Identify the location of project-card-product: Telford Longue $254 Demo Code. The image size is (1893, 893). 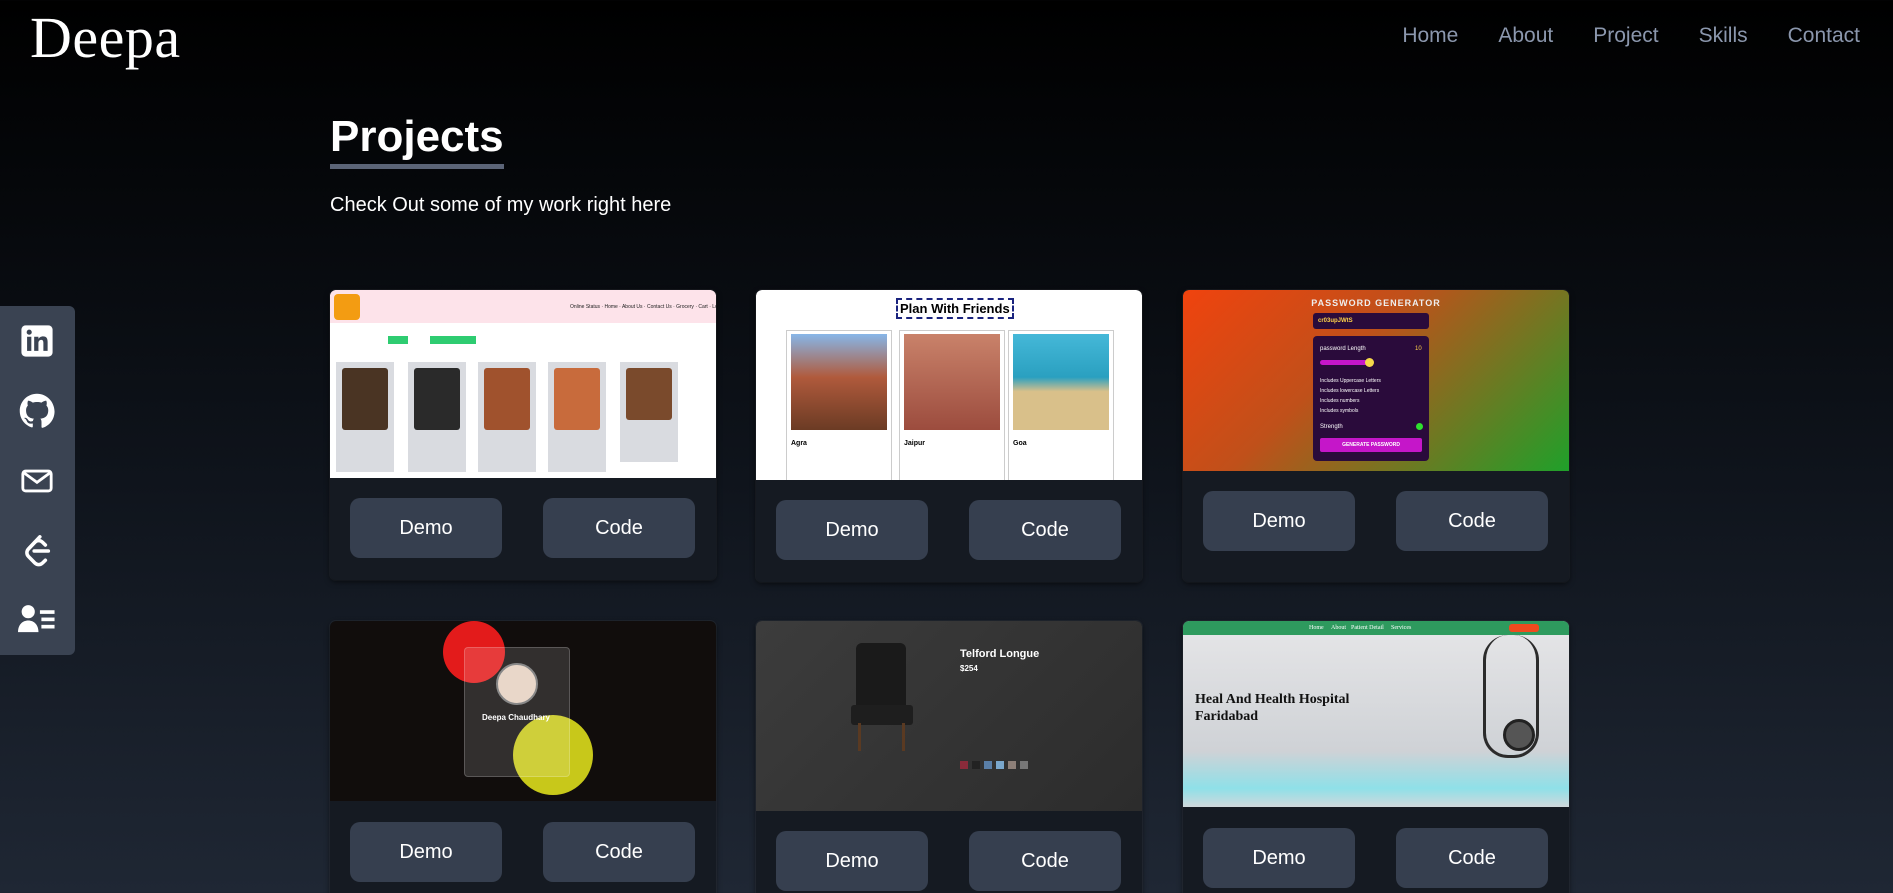
(949, 757).